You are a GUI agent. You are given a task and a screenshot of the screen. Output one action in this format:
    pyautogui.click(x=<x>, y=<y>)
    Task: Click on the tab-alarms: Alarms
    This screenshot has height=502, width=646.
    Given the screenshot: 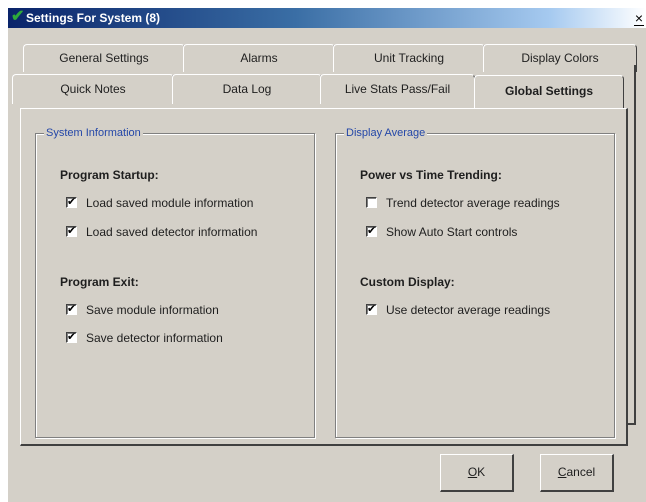 What is the action you would take?
    pyautogui.click(x=259, y=58)
    